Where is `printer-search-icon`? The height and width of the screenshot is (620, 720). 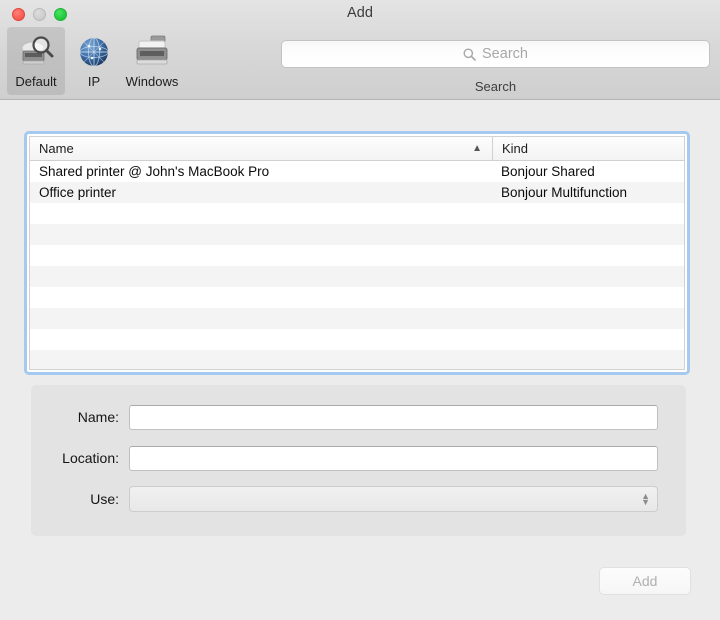
printer-search-icon is located at coordinates (36, 52).